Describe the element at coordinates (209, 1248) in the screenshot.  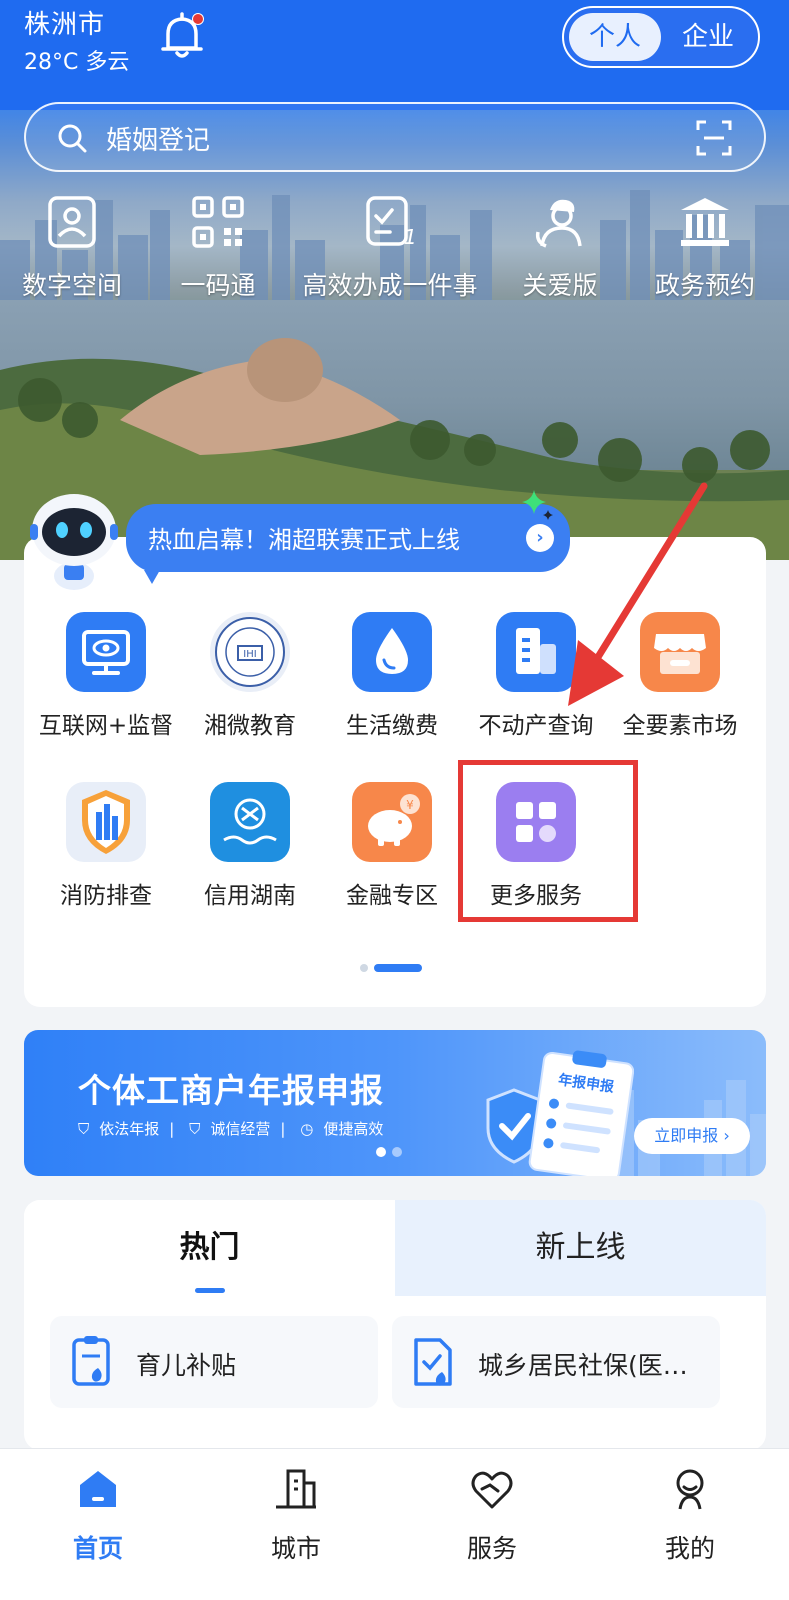
I see `tab-hot: 热门` at that location.